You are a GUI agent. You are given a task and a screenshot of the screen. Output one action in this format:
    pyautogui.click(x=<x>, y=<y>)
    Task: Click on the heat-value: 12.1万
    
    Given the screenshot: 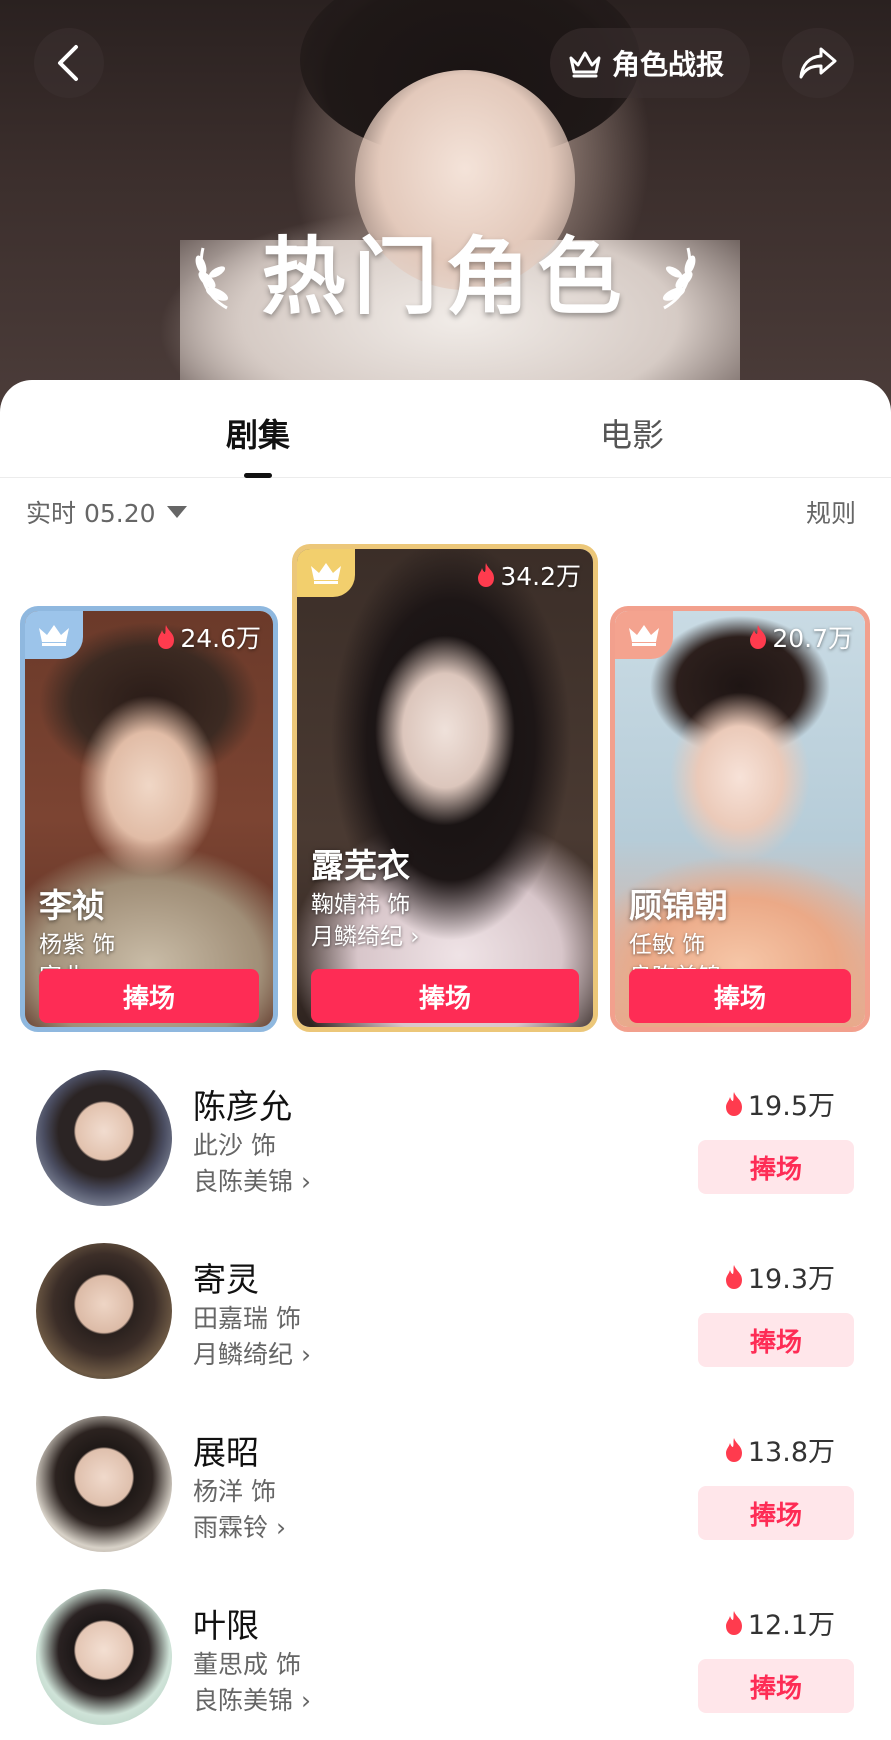 What is the action you would take?
    pyautogui.click(x=791, y=1625)
    